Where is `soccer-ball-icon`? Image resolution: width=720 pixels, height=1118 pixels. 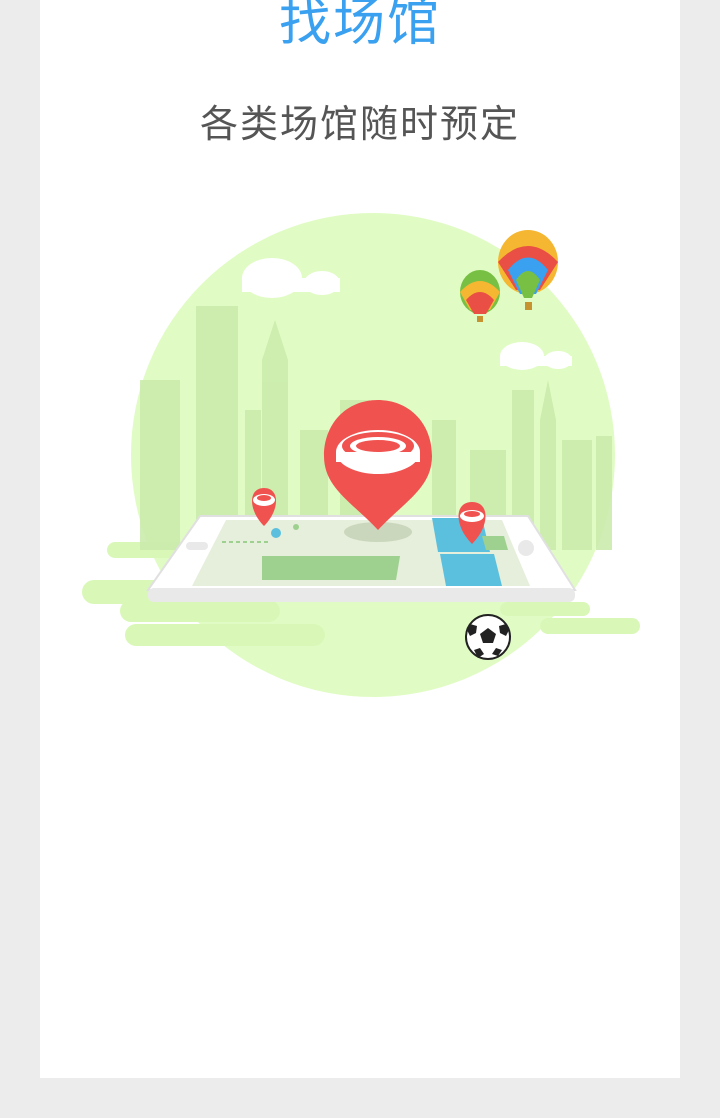 soccer-ball-icon is located at coordinates (488, 637).